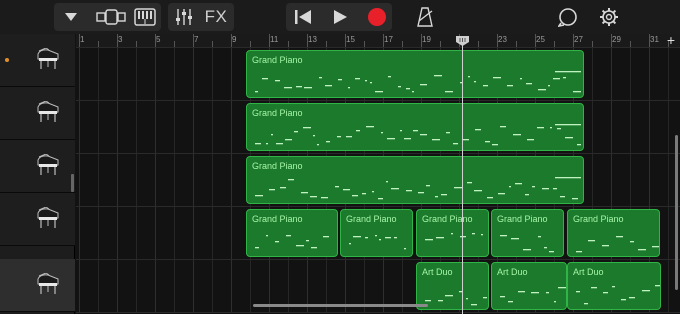  I want to click on playhead-handle, so click(462, 41).